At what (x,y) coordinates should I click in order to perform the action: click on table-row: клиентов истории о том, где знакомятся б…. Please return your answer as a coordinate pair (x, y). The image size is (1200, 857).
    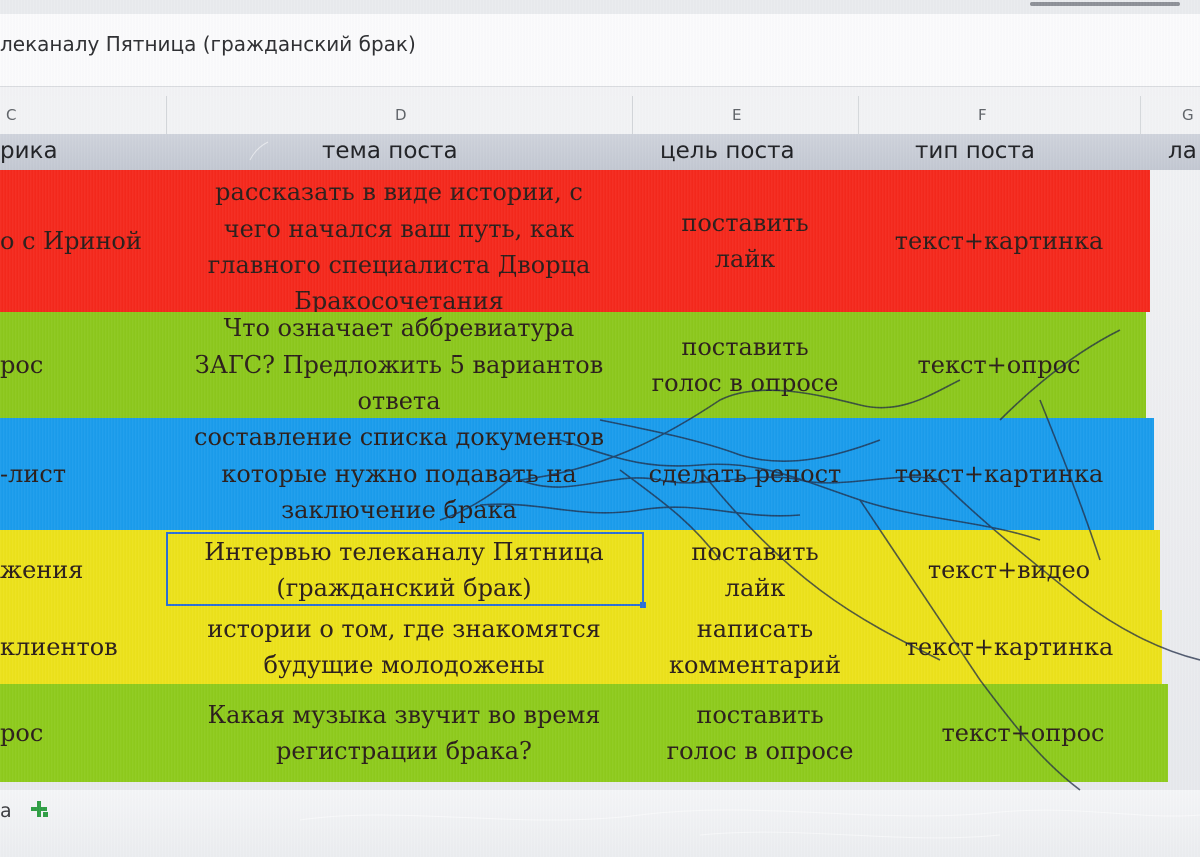
    Looking at the image, I should click on (581, 647).